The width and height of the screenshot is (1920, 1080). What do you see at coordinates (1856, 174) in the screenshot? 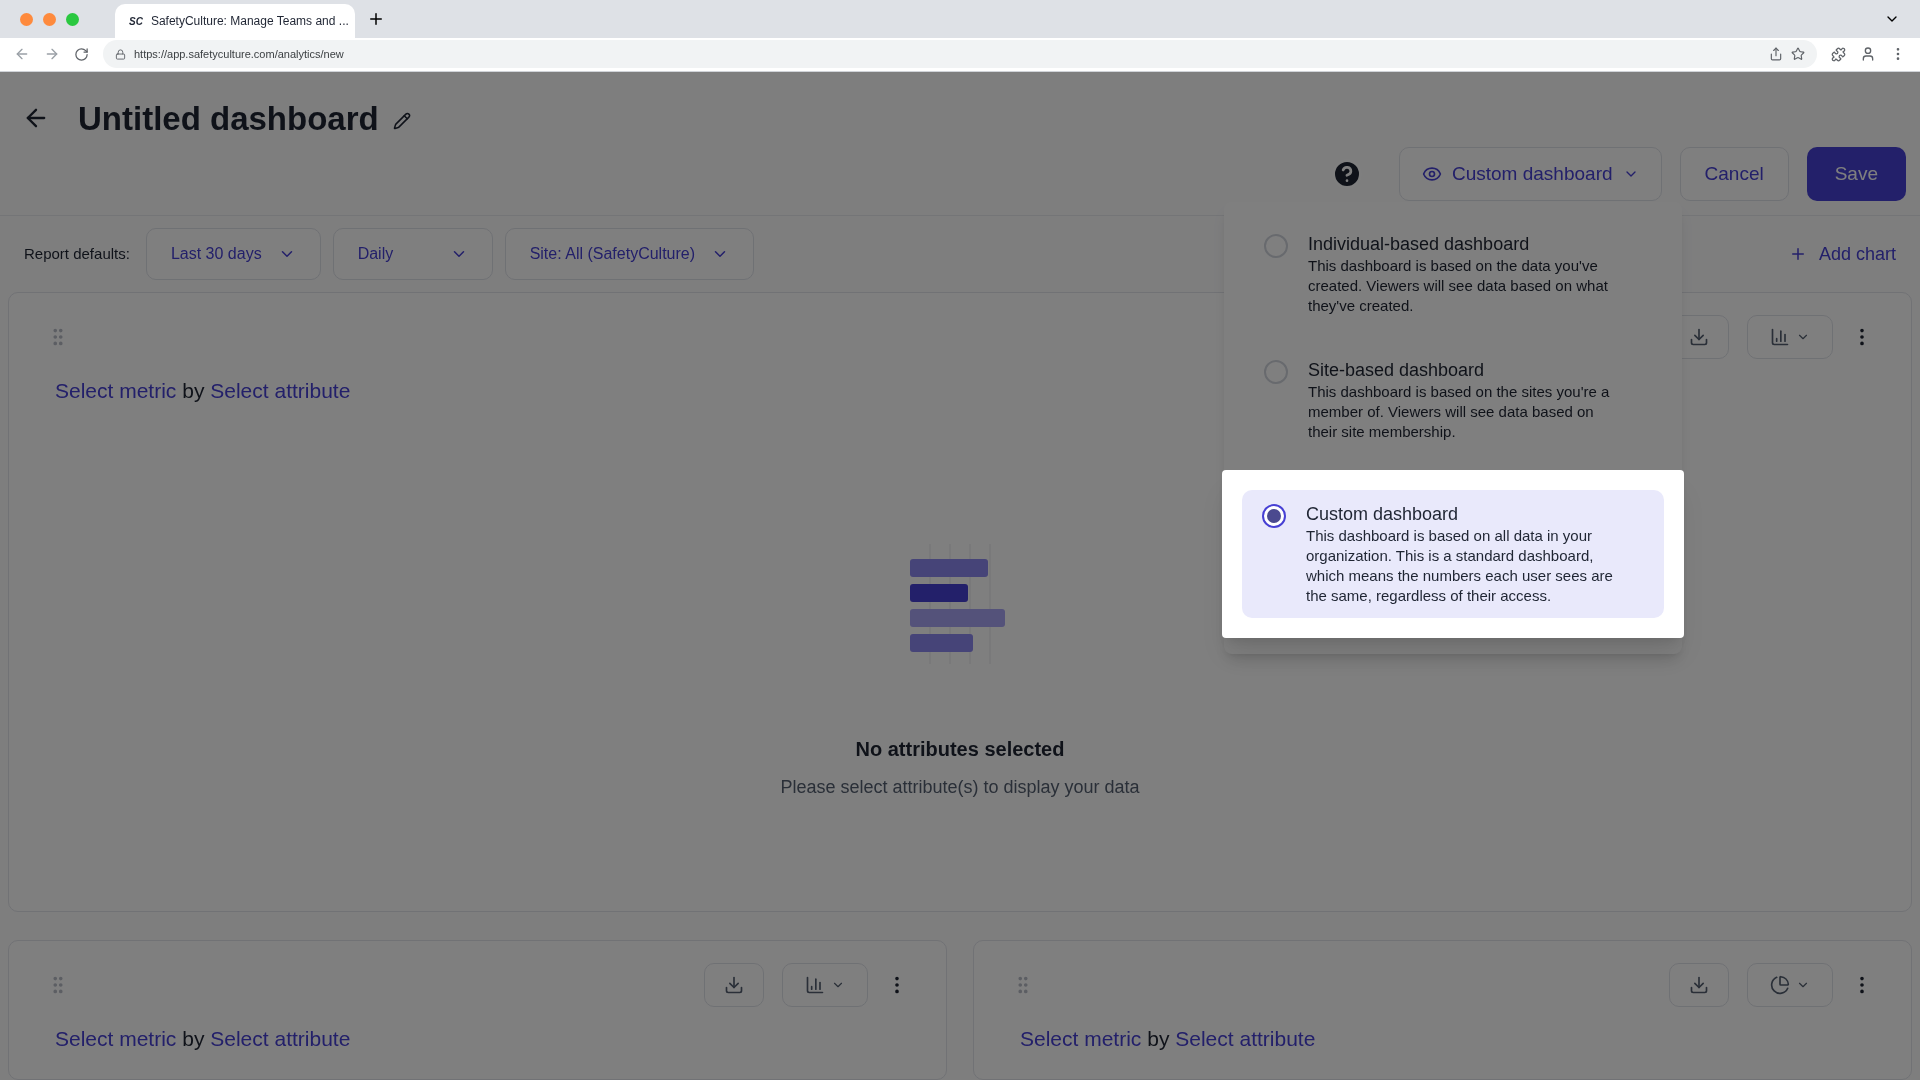
I see `save-button: Save` at bounding box center [1856, 174].